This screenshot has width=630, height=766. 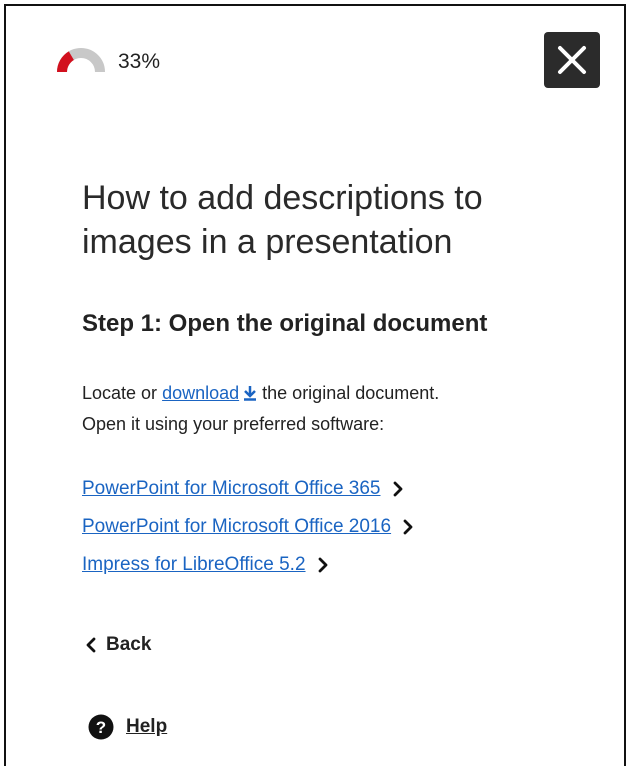 I want to click on progress-gauge-fill, so click(x=66, y=62).